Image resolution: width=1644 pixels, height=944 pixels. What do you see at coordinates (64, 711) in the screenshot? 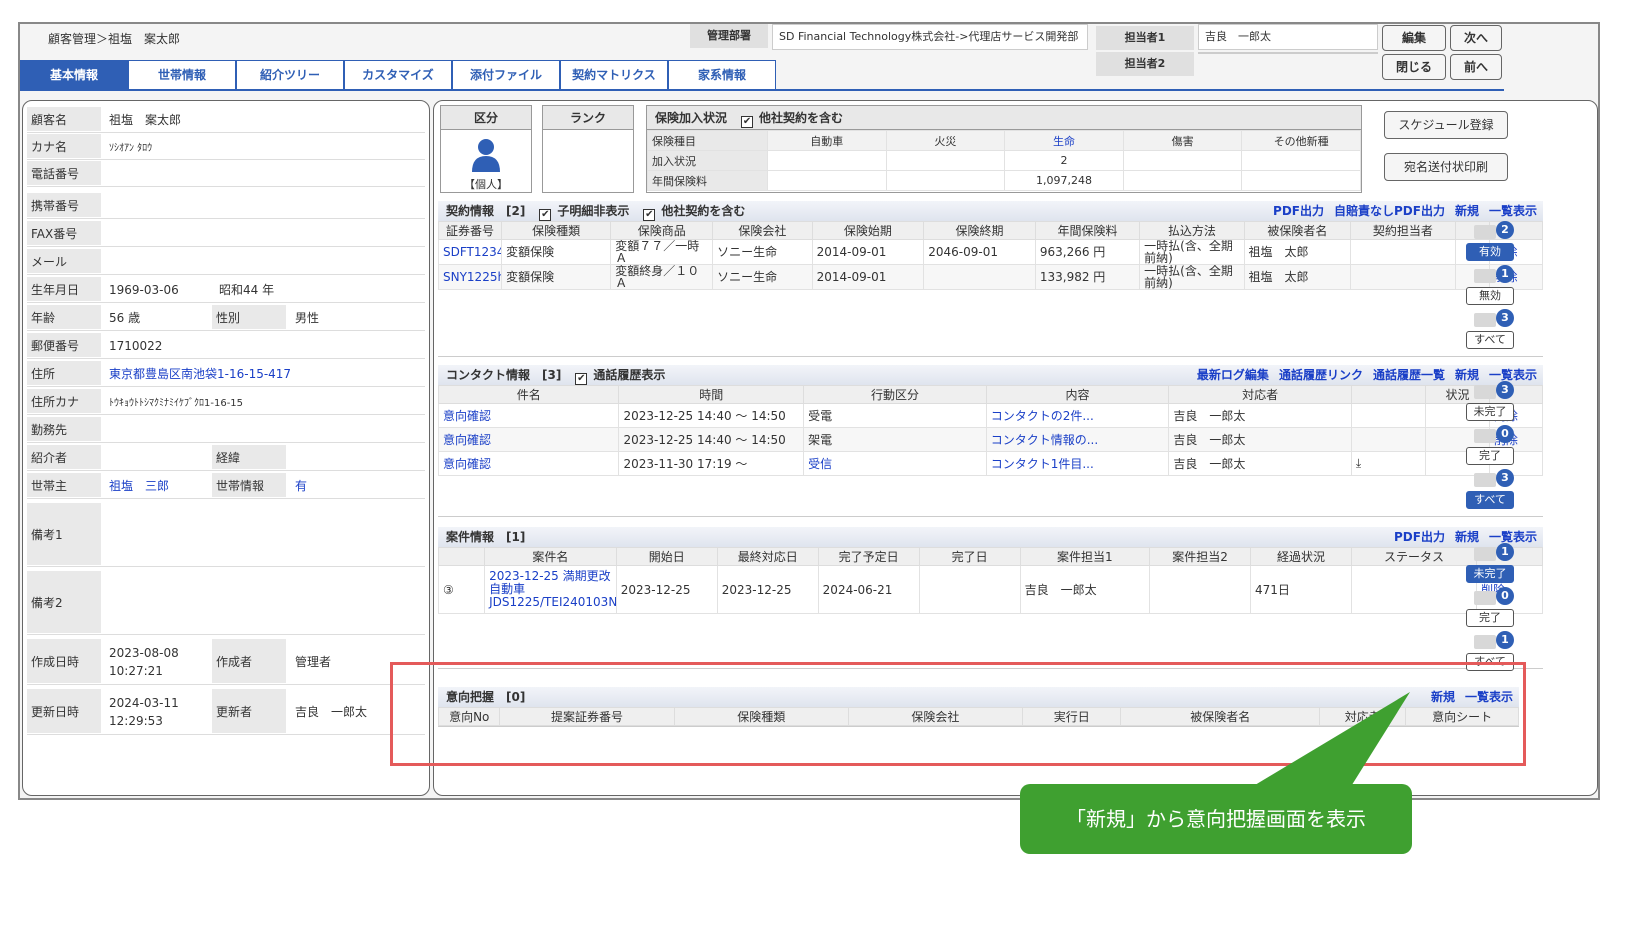
I see `label: 更新日時` at bounding box center [64, 711].